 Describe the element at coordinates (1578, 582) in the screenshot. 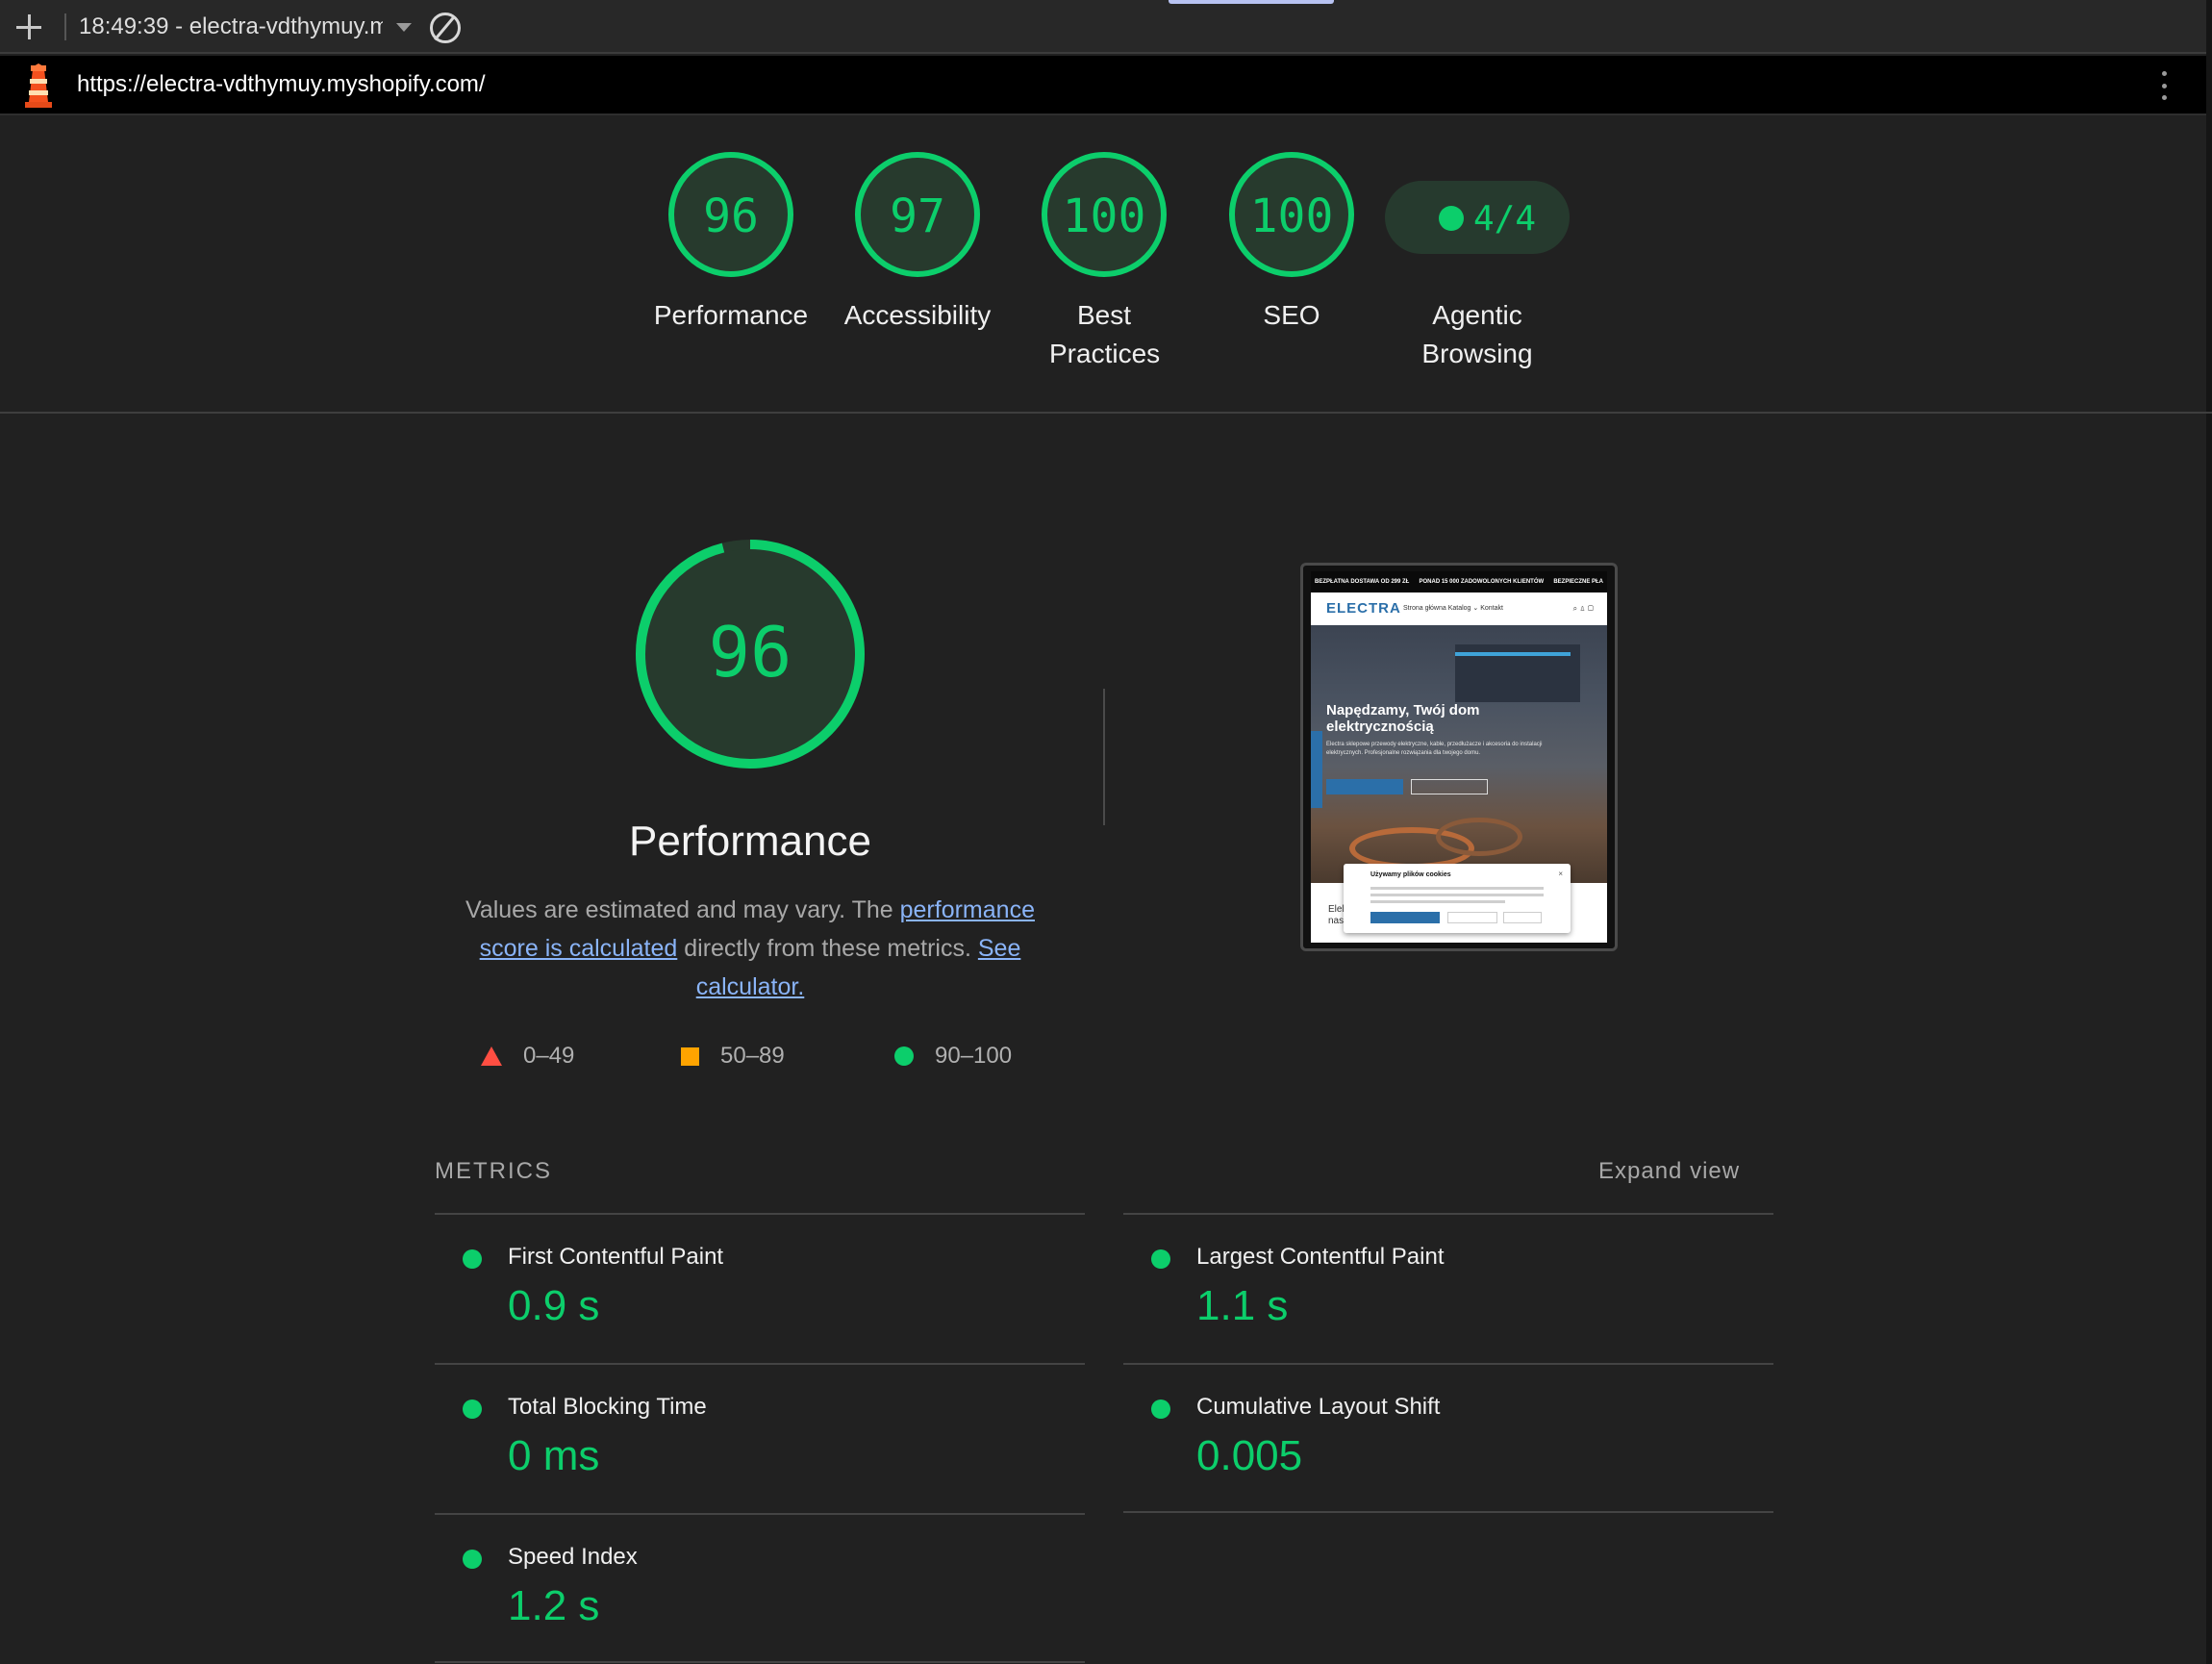

I see `thumb-announce-right: BEZPIECZNE PŁA` at that location.